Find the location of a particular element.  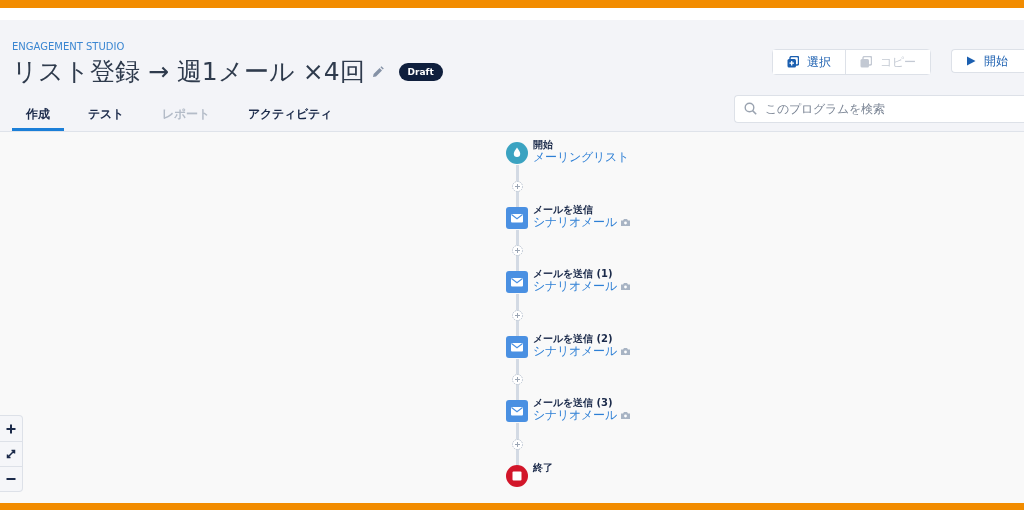

status-badge: Draft is located at coordinates (420, 71).